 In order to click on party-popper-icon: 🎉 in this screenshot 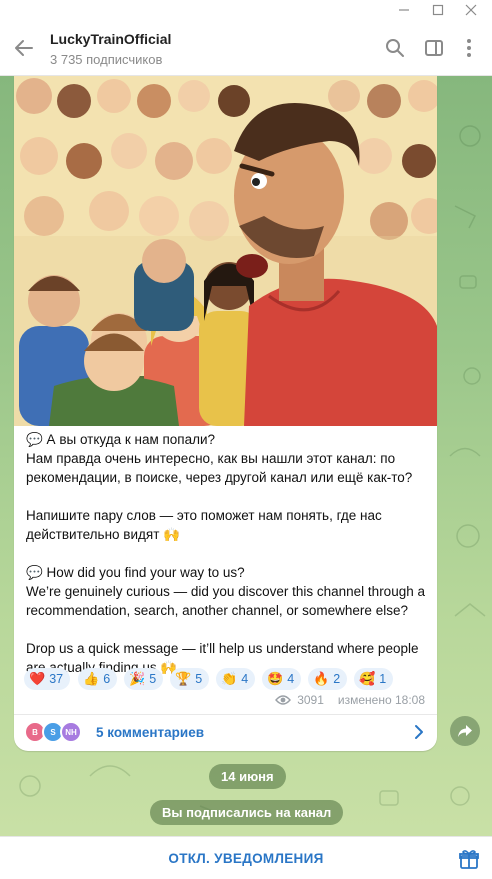, I will do `click(137, 678)`.